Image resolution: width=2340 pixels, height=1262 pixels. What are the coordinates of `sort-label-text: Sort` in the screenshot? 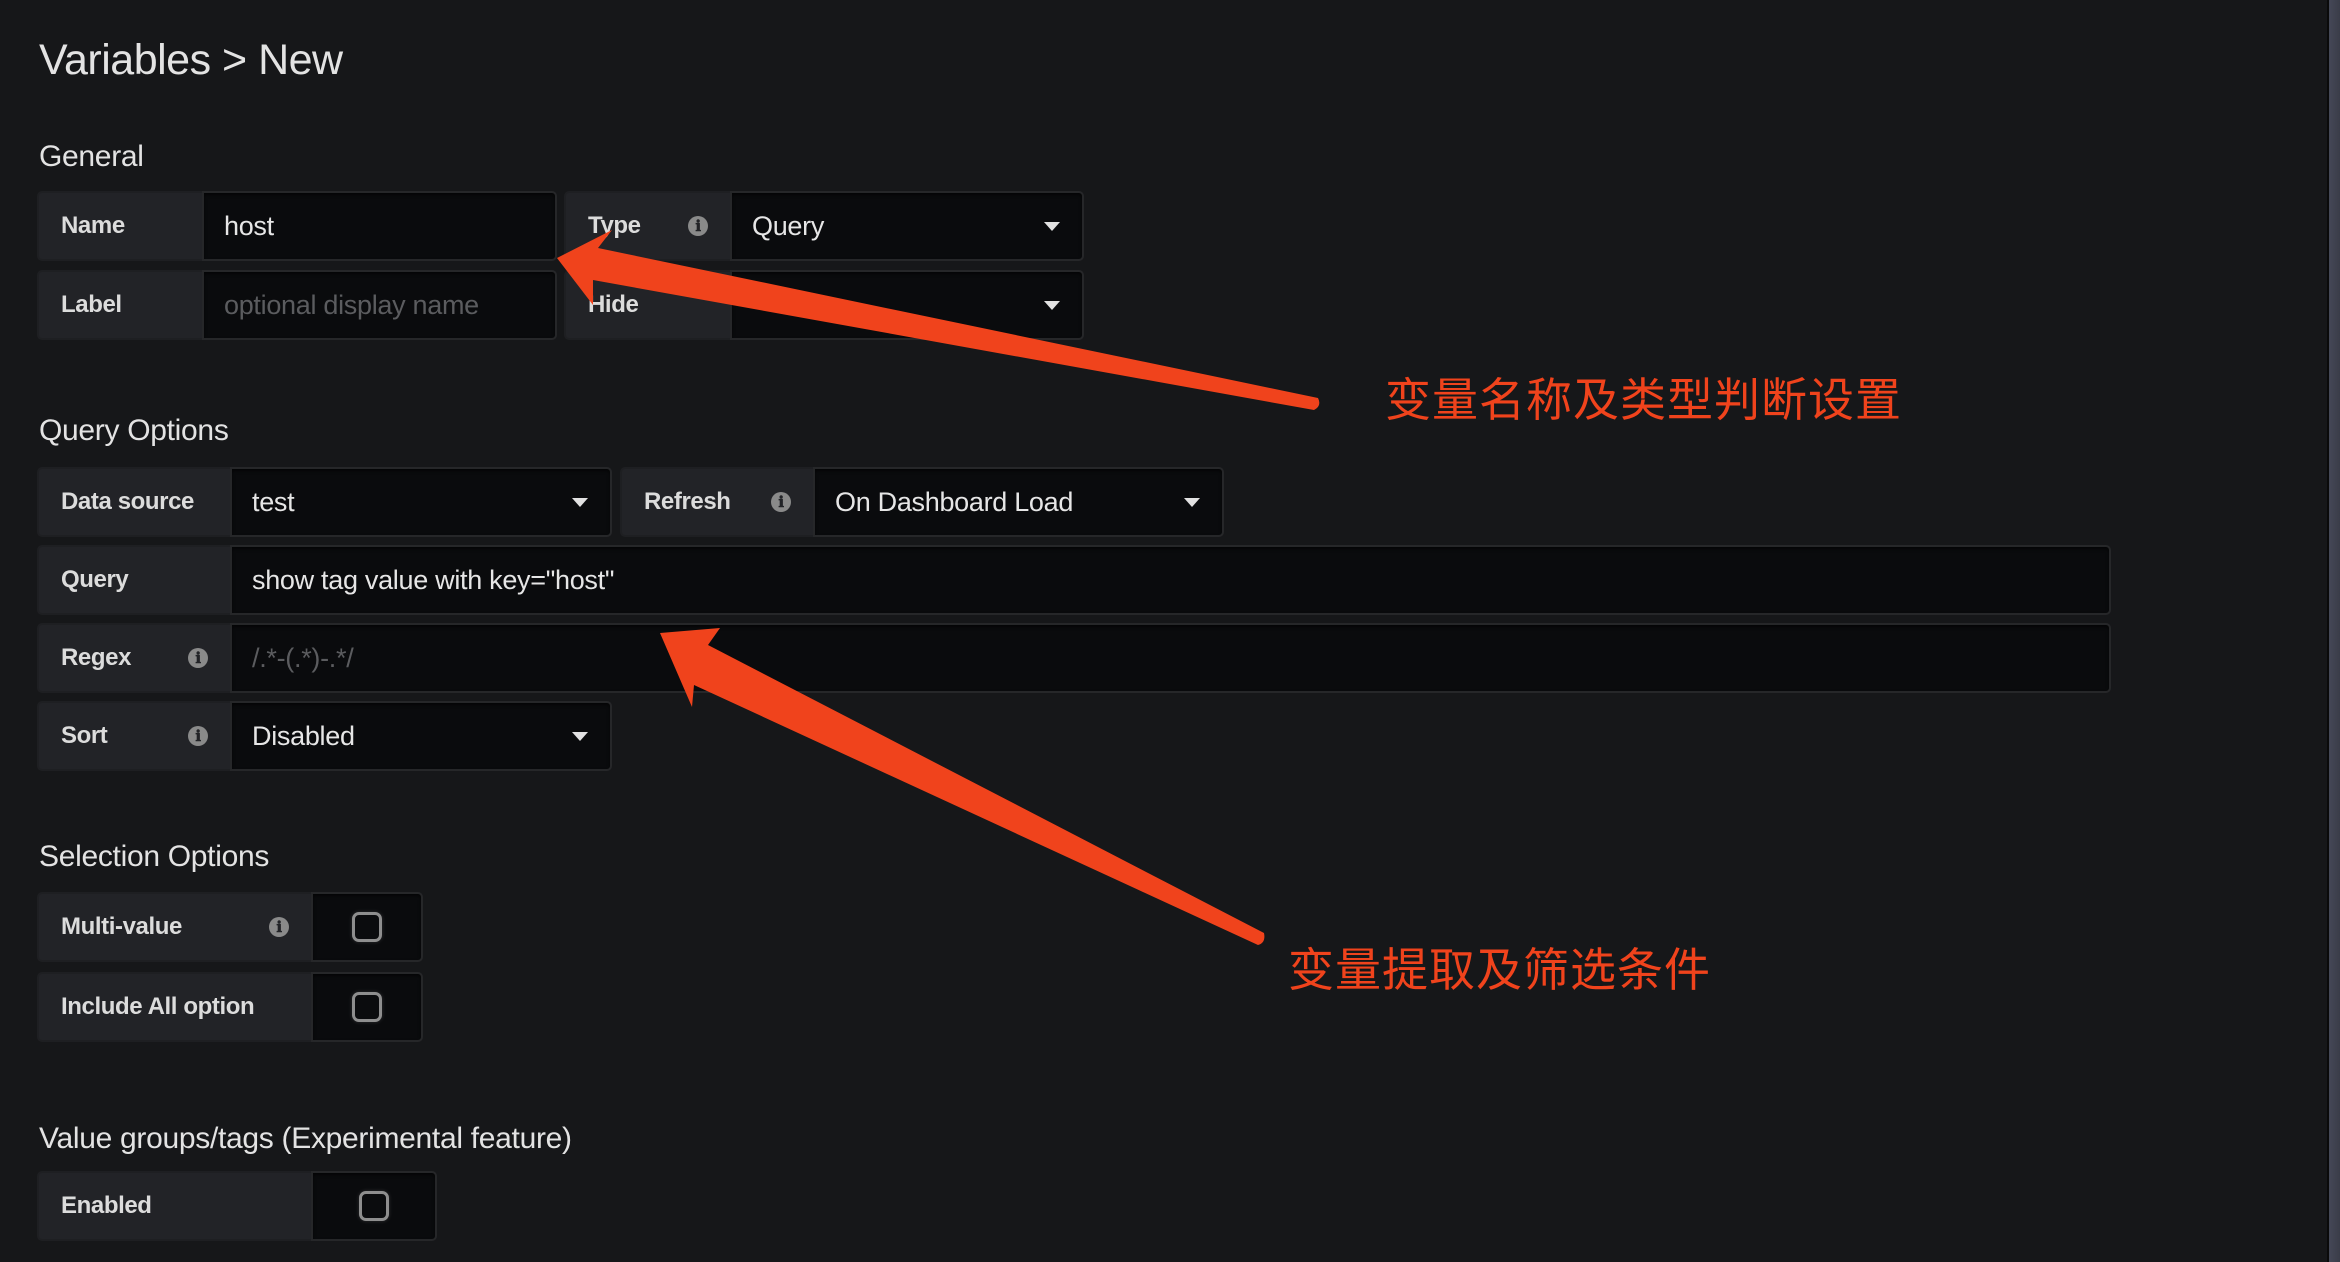 It's located at (84, 735).